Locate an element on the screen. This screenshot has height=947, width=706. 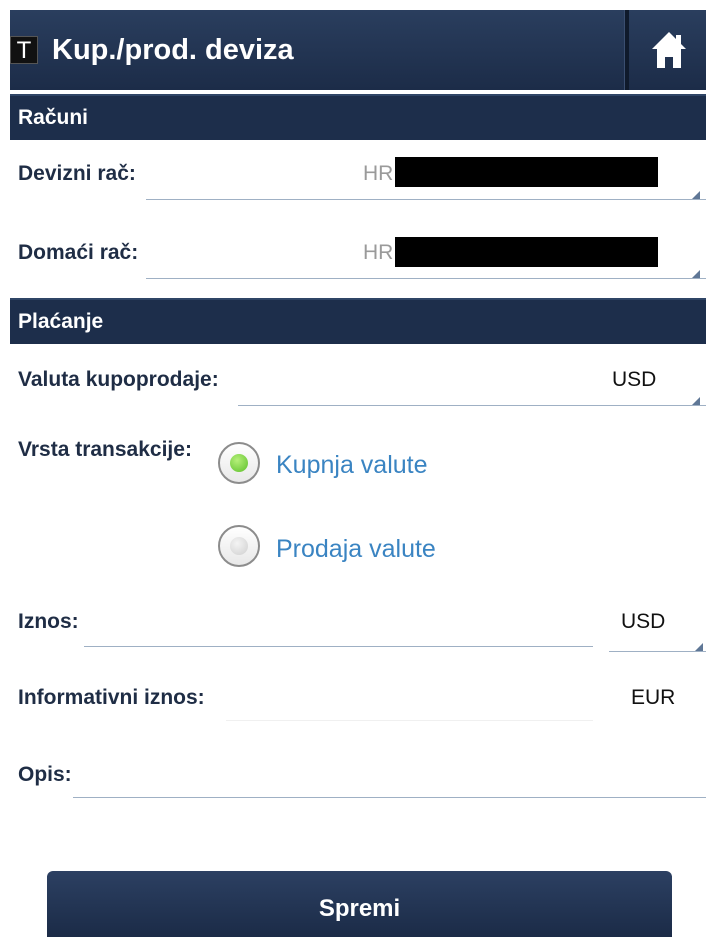
info-amount-field is located at coordinates (409, 698).